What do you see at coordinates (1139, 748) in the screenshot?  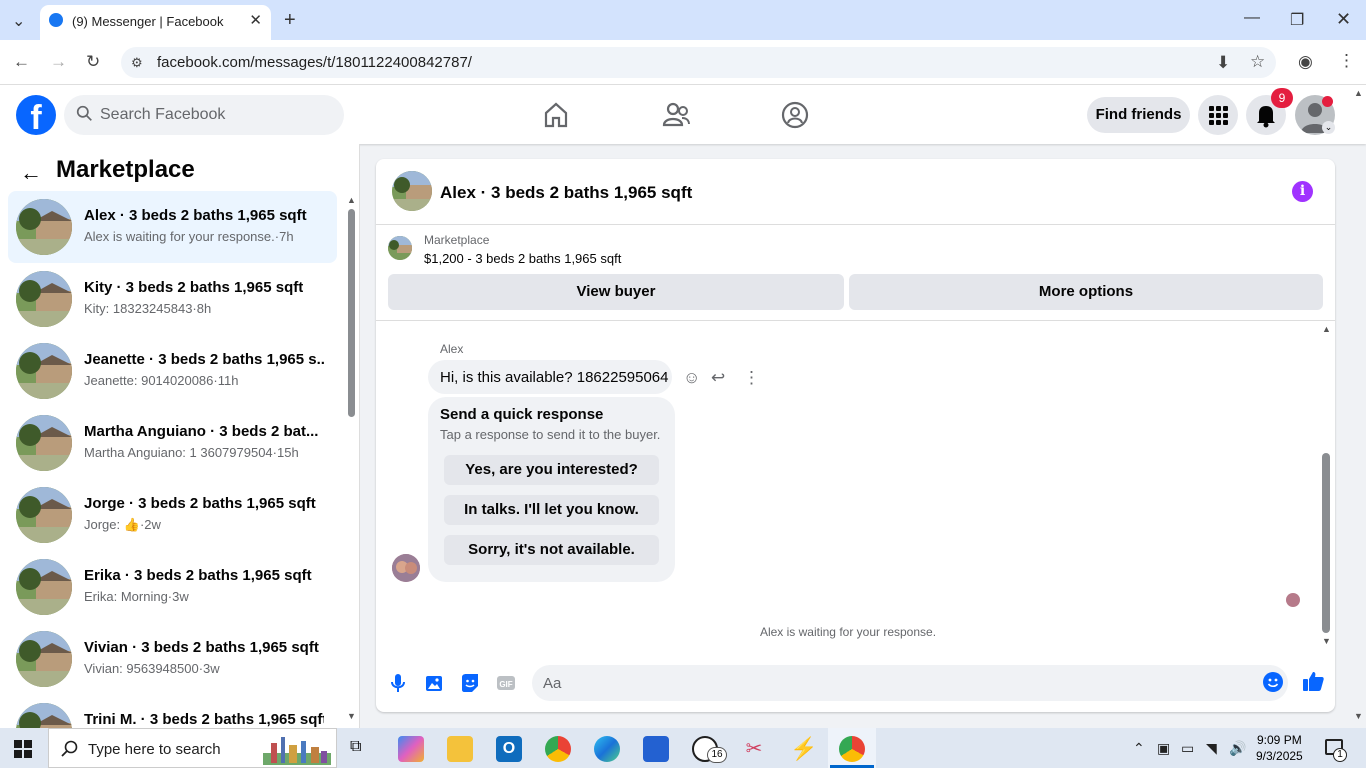 I see `show-hidden-icons-icon: ⌃` at bounding box center [1139, 748].